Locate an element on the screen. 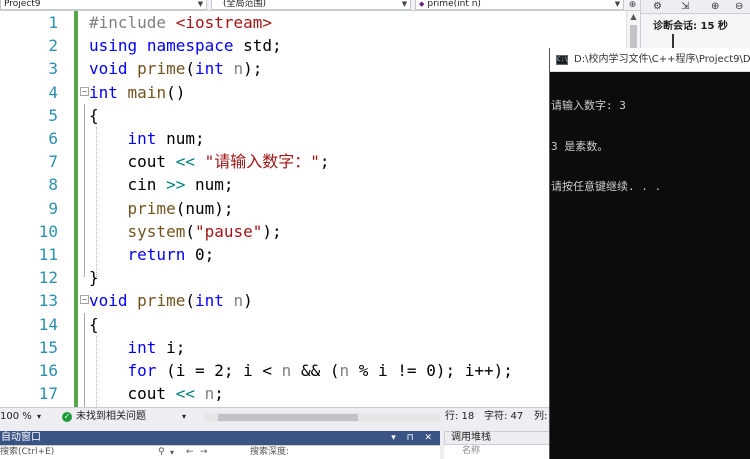  line-number: 4 is located at coordinates (53, 92).